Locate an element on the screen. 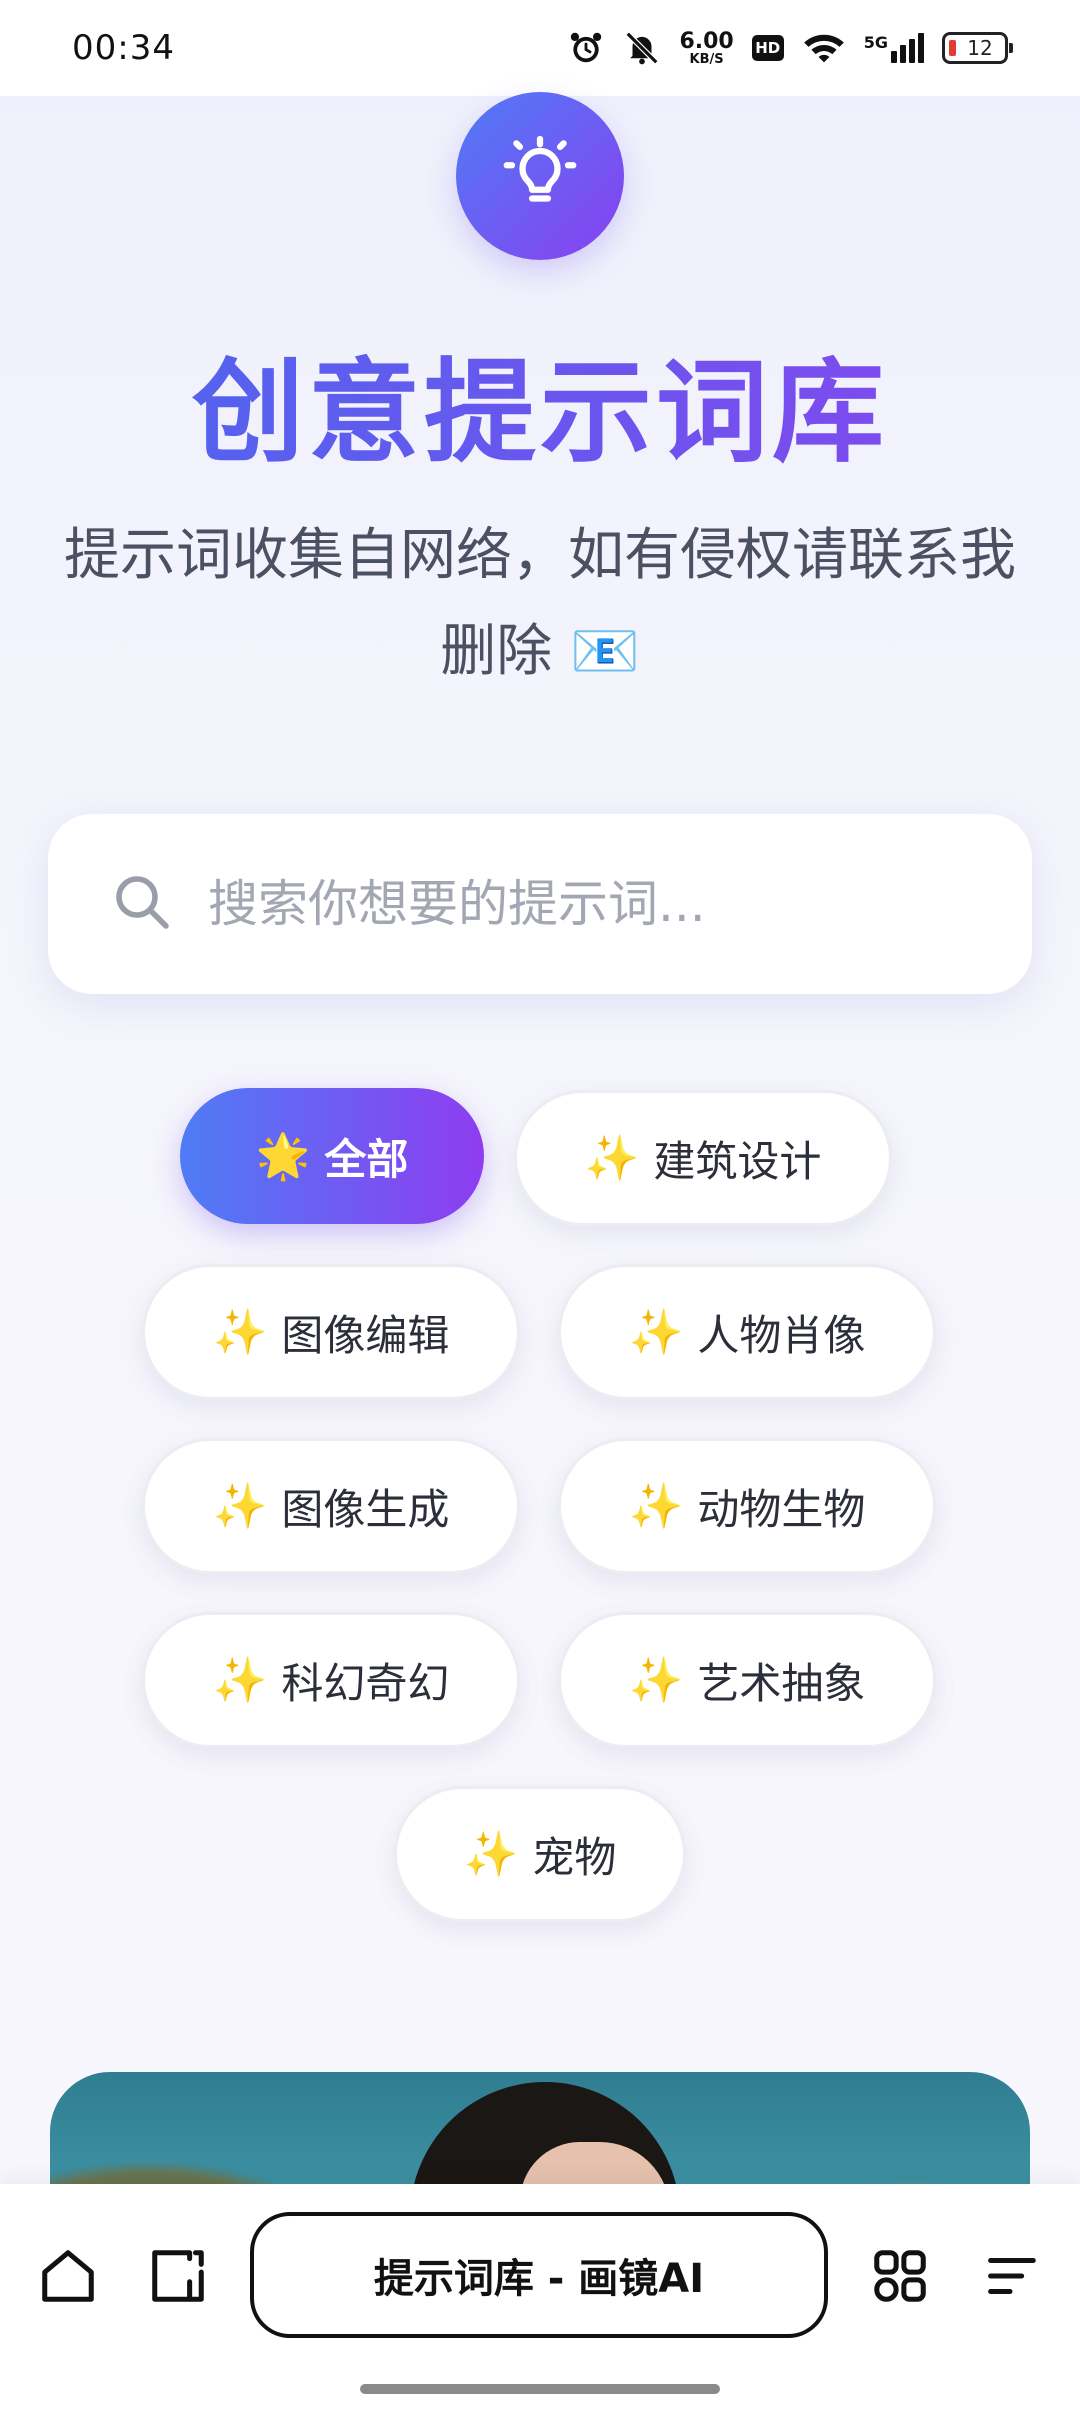  category-chip-image-editing: ✨ 图像编辑 is located at coordinates (331, 1332).